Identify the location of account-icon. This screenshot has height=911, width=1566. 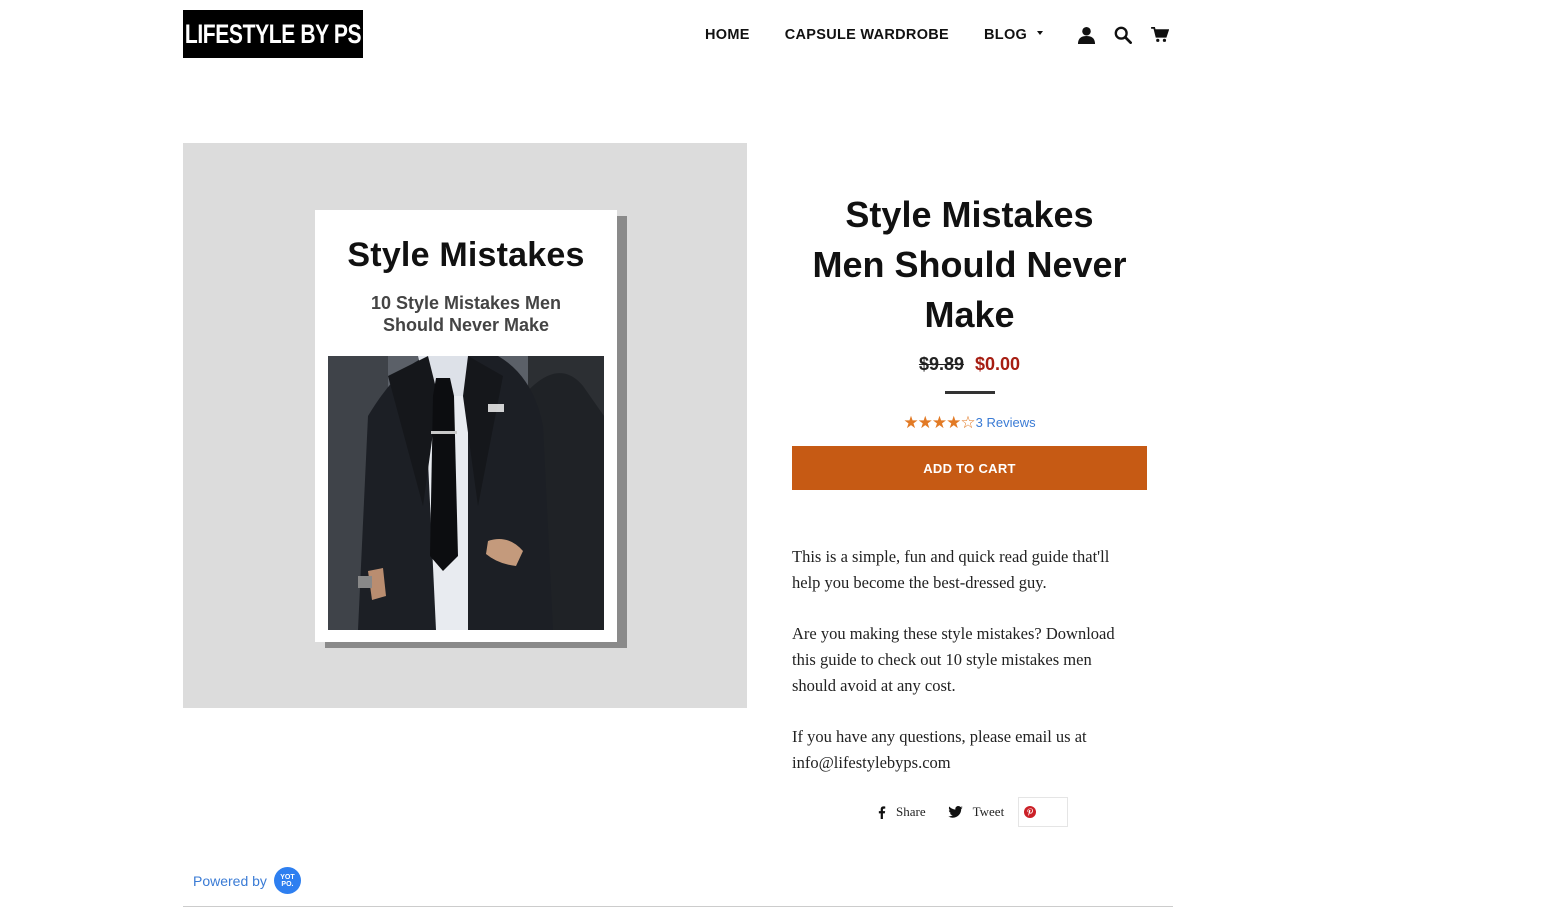
(1086, 35).